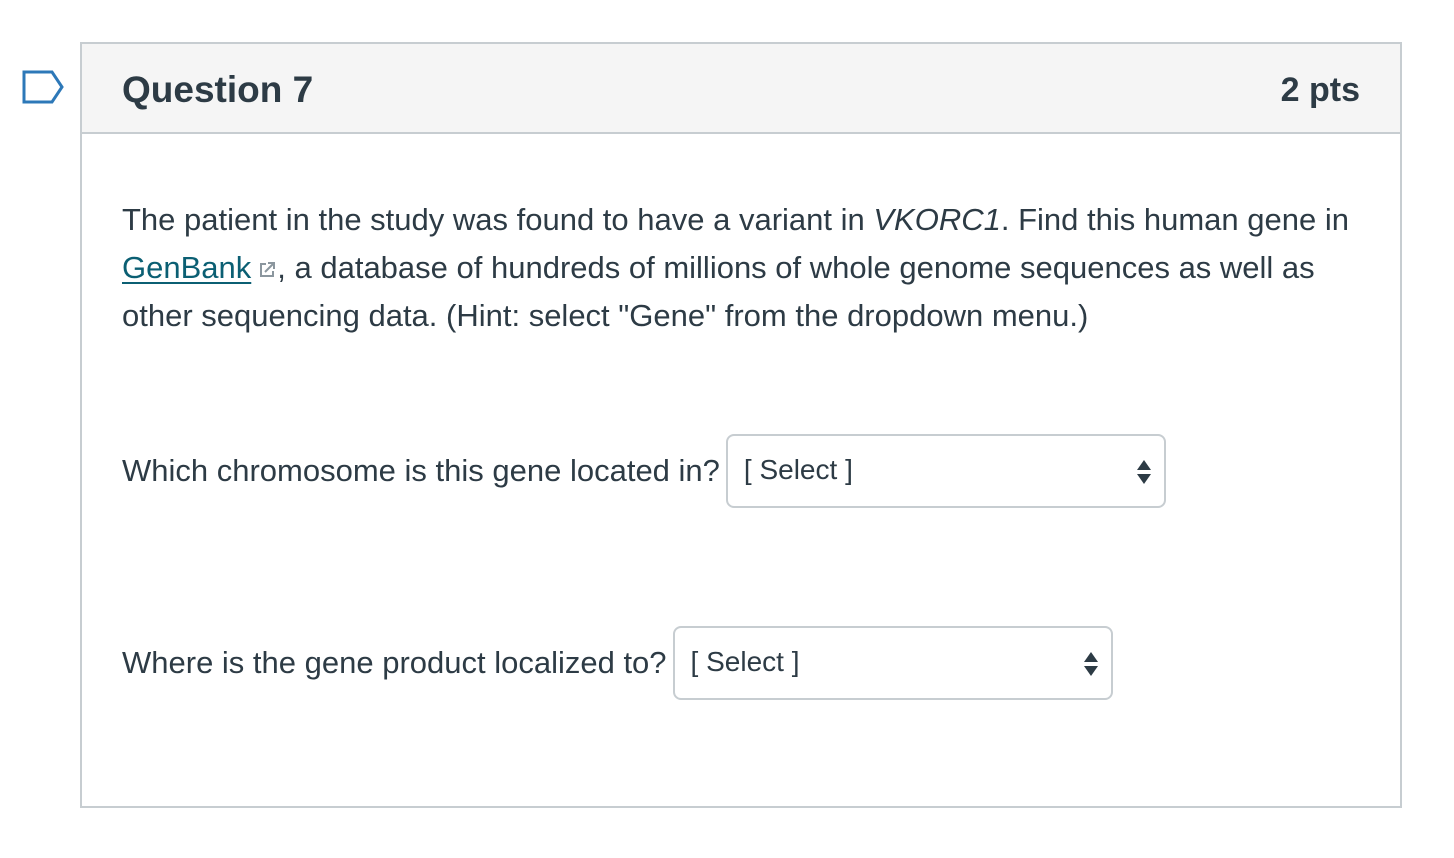 The image size is (1454, 858). I want to click on external-link-icon, so click(268, 269).